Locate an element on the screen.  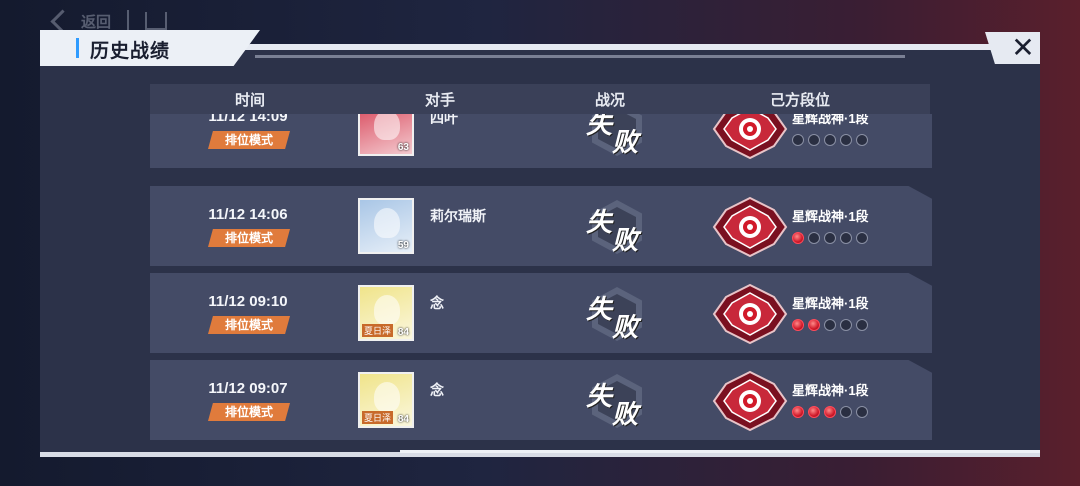
match-row: 11/12 09:07 排位模式 夏日泽 84 念 失败 星辉战神·1段 is located at coordinates (541, 400).